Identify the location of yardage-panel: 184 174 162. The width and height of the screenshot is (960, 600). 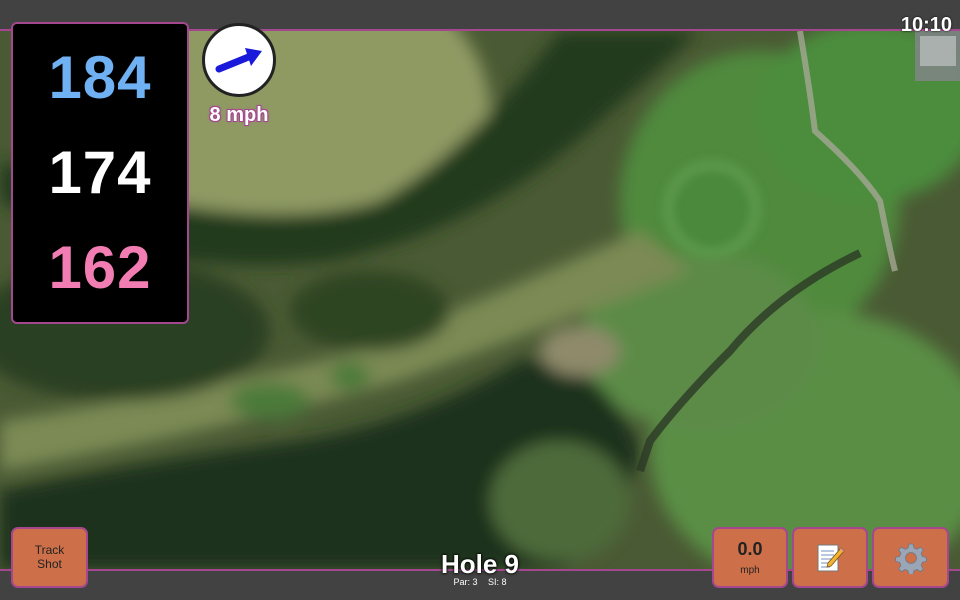
(100, 173).